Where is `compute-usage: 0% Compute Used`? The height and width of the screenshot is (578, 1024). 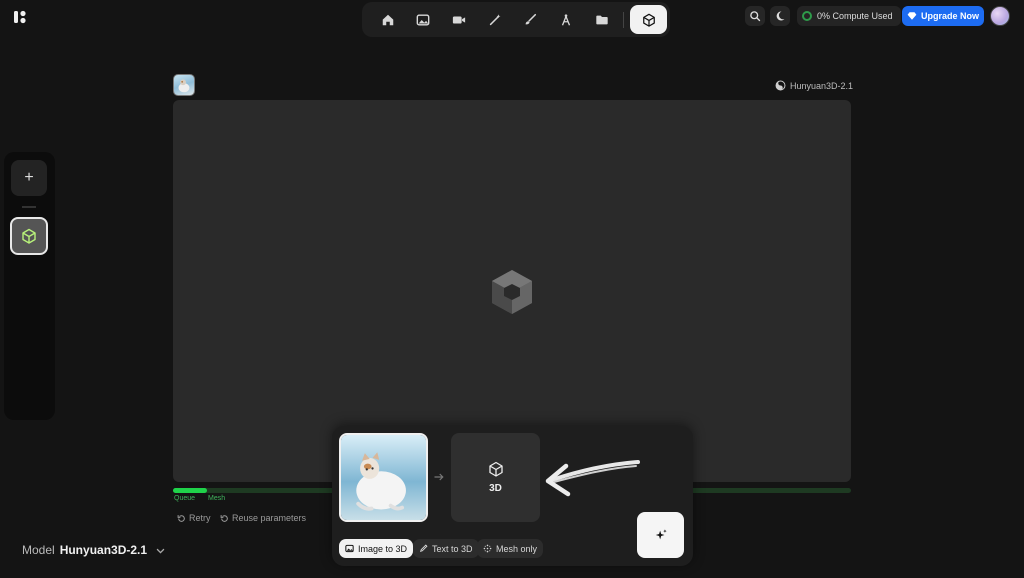 compute-usage: 0% Compute Used is located at coordinates (849, 16).